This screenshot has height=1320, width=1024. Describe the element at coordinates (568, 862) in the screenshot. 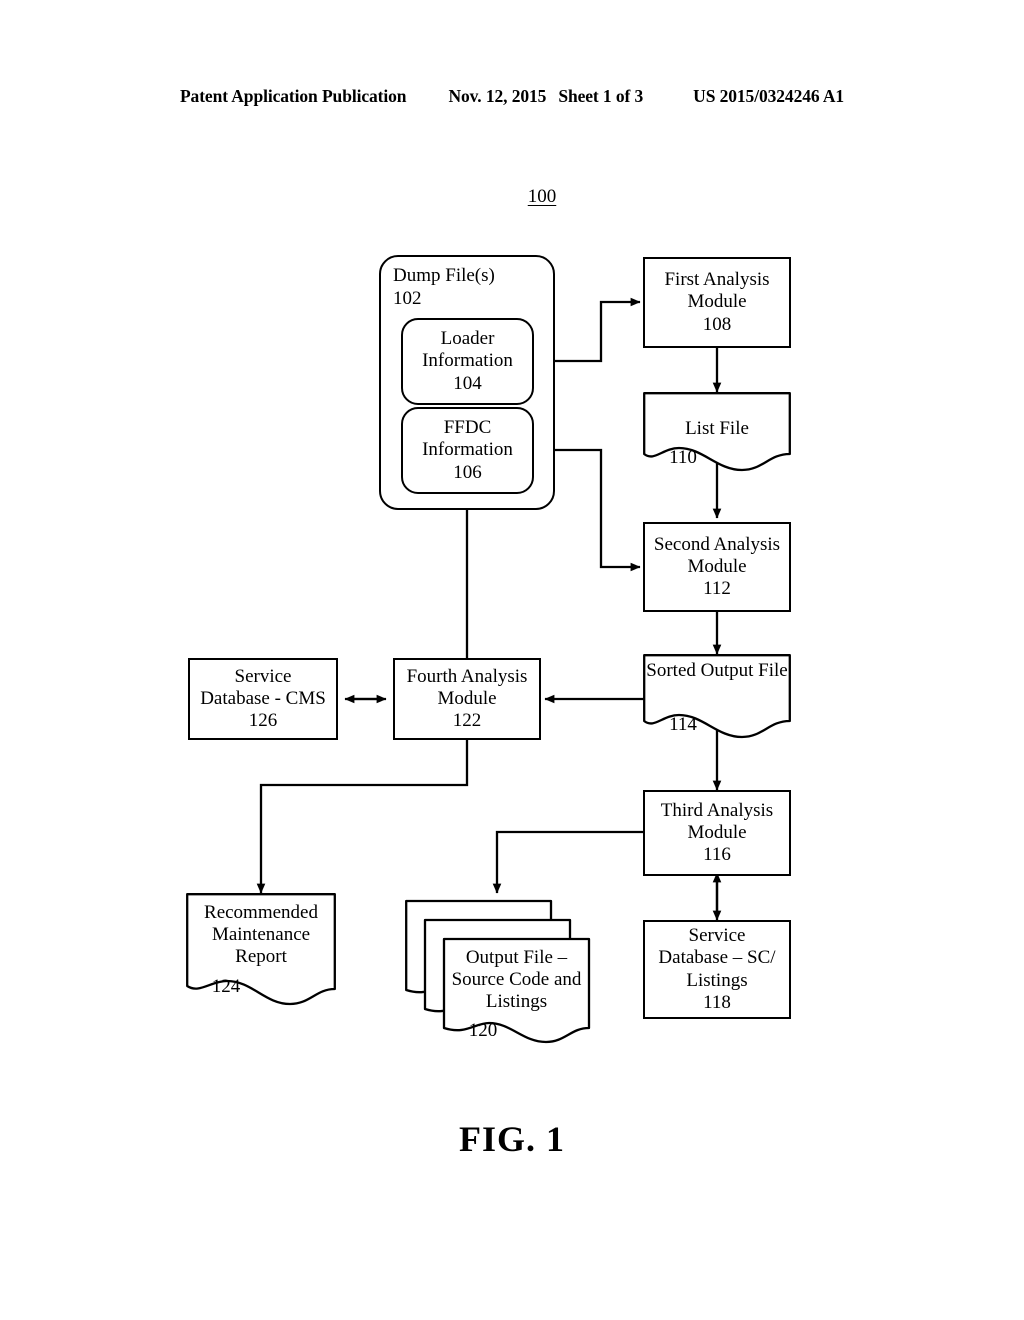

I see `connector-third-analysis-to-output-file` at that location.